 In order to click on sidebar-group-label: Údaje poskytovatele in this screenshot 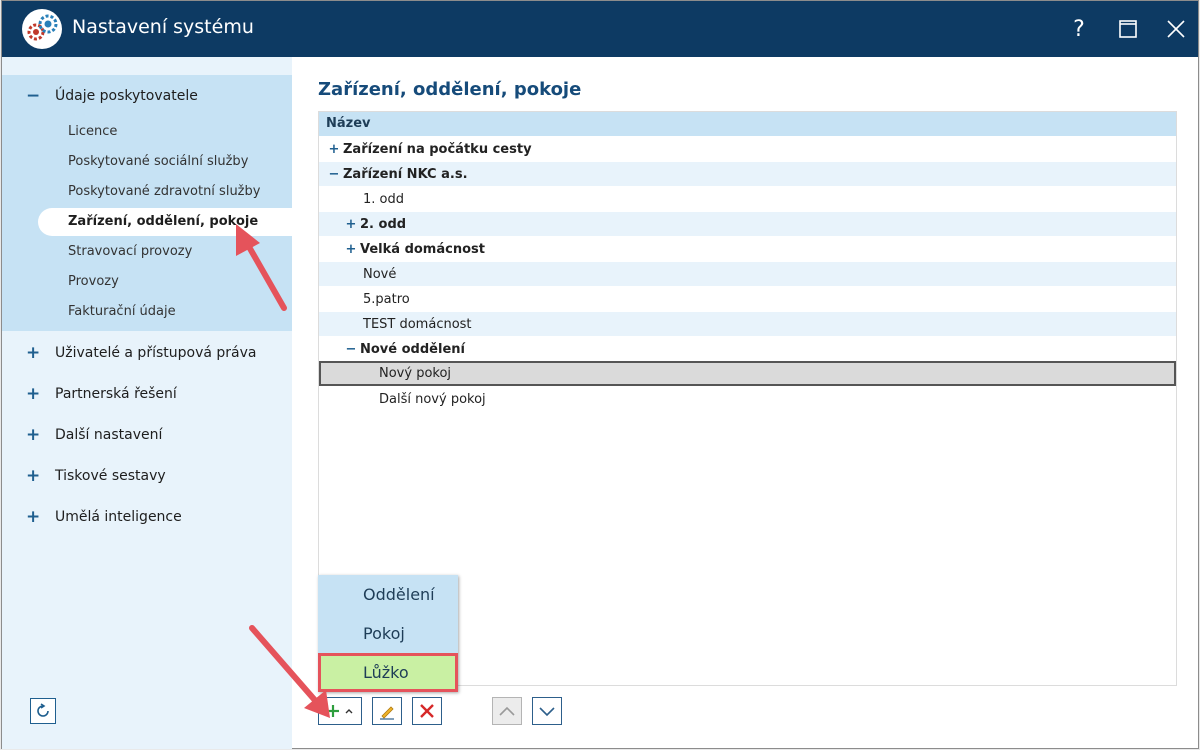, I will do `click(126, 96)`.